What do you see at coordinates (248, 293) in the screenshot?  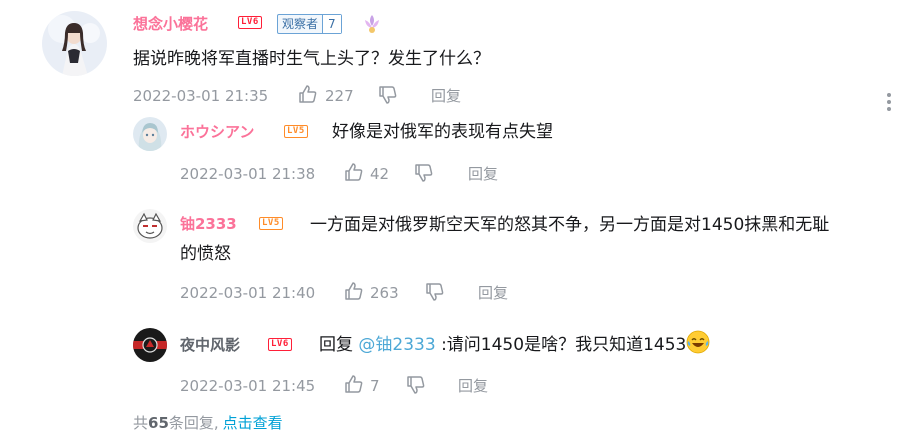 I see `comment-time: 2022-03-01 21:40` at bounding box center [248, 293].